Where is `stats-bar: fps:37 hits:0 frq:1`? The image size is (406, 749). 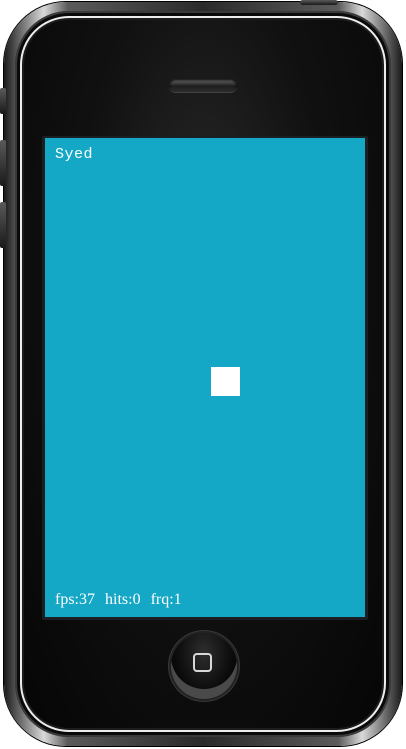 stats-bar: fps:37 hits:0 frq:1 is located at coordinates (118, 600).